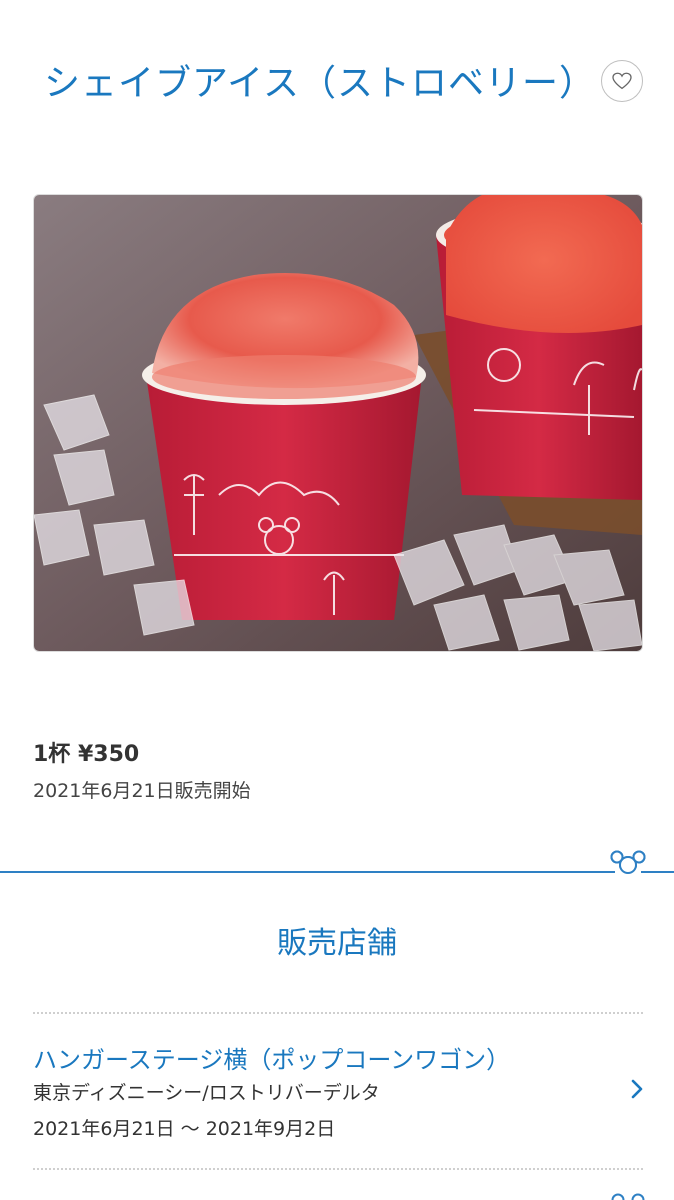  Describe the element at coordinates (184, 1129) in the screenshot. I see `store-period: 2021年6月21日 〜 2021年9月2日` at that location.